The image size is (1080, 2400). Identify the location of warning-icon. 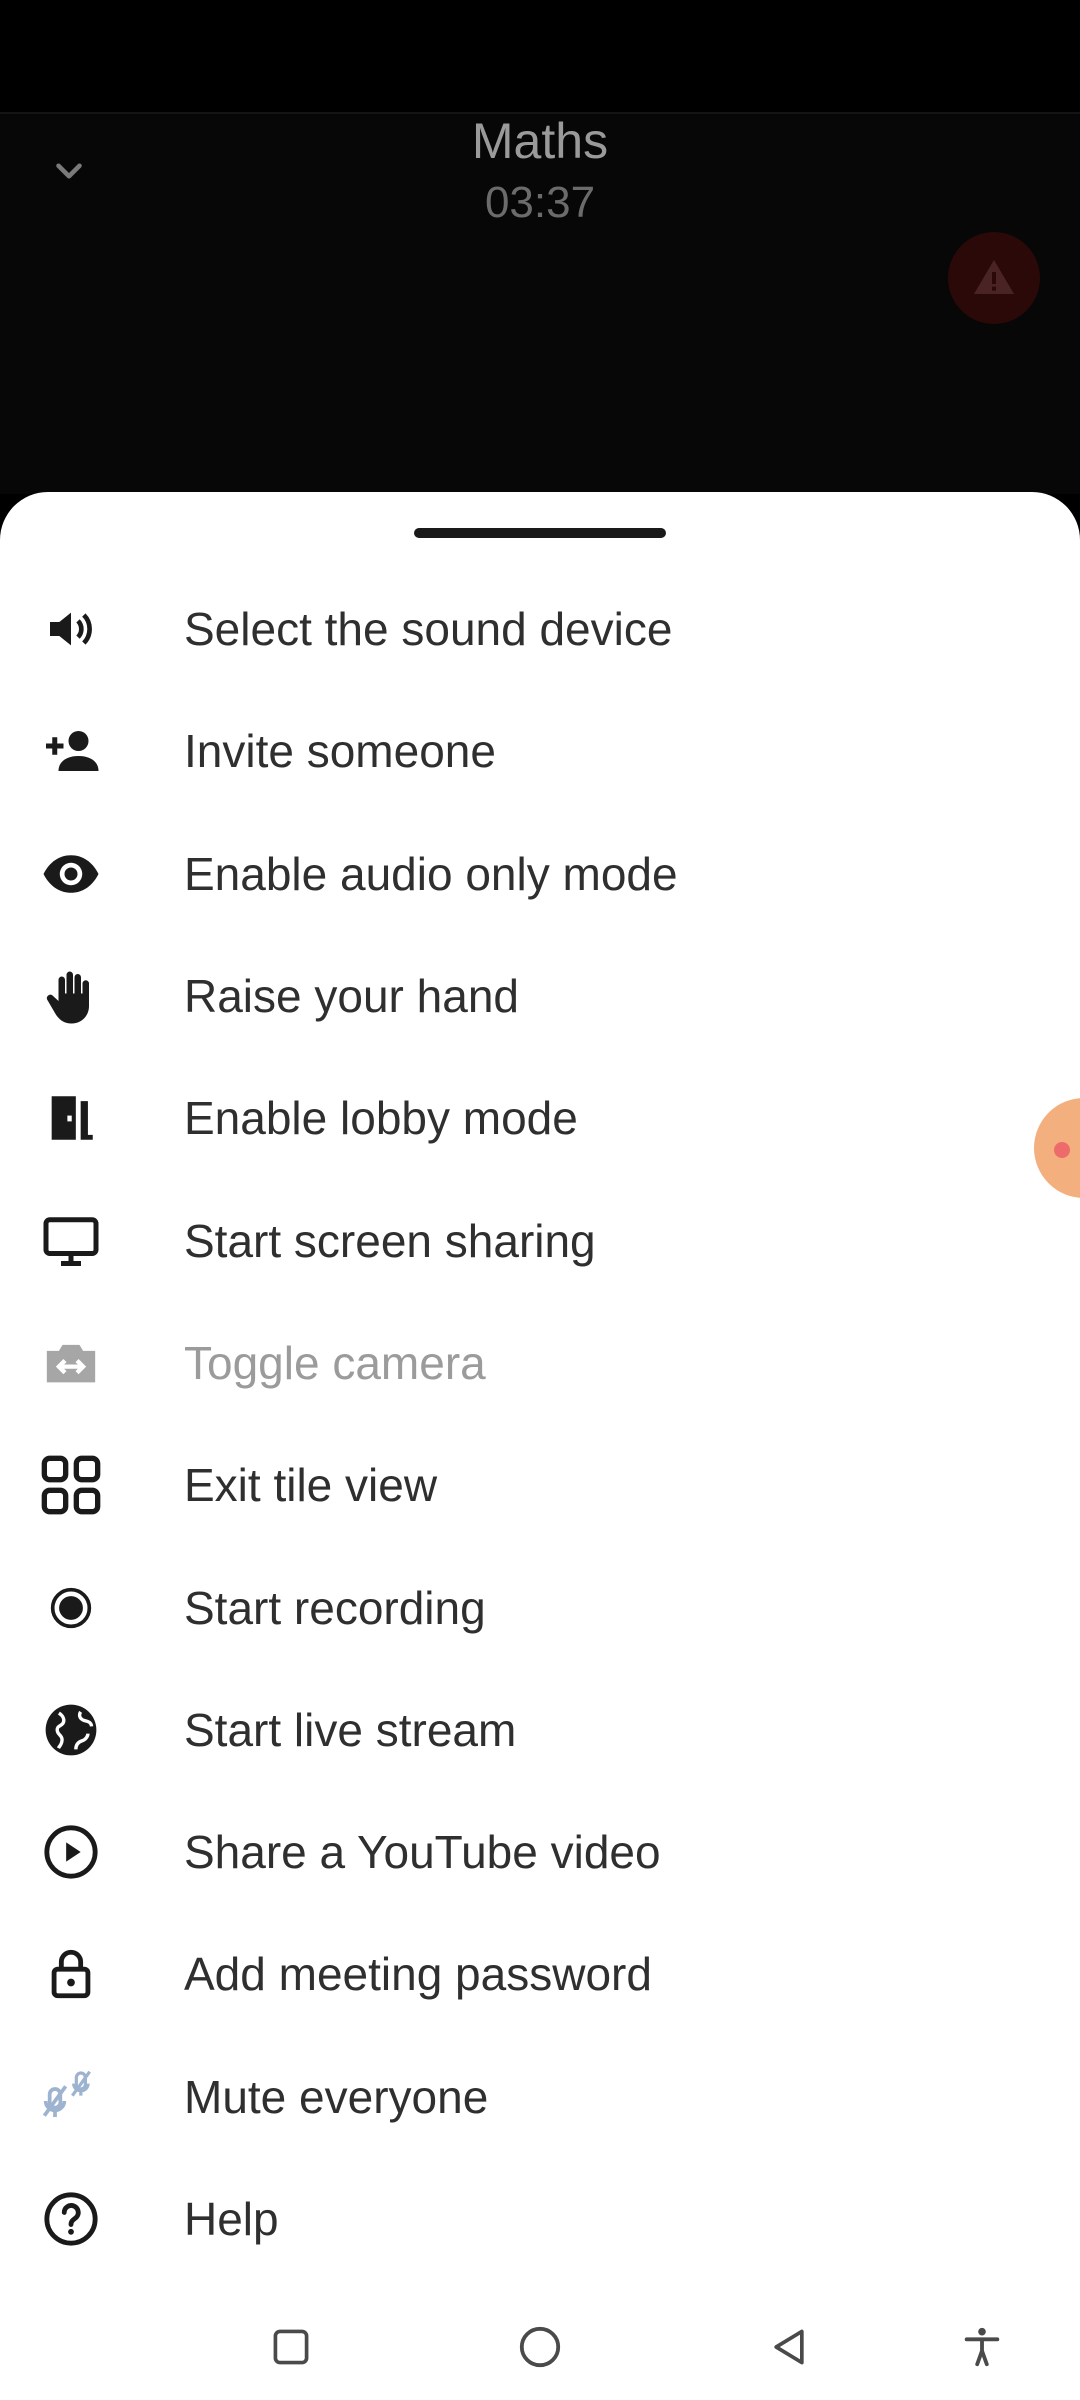
(994, 277).